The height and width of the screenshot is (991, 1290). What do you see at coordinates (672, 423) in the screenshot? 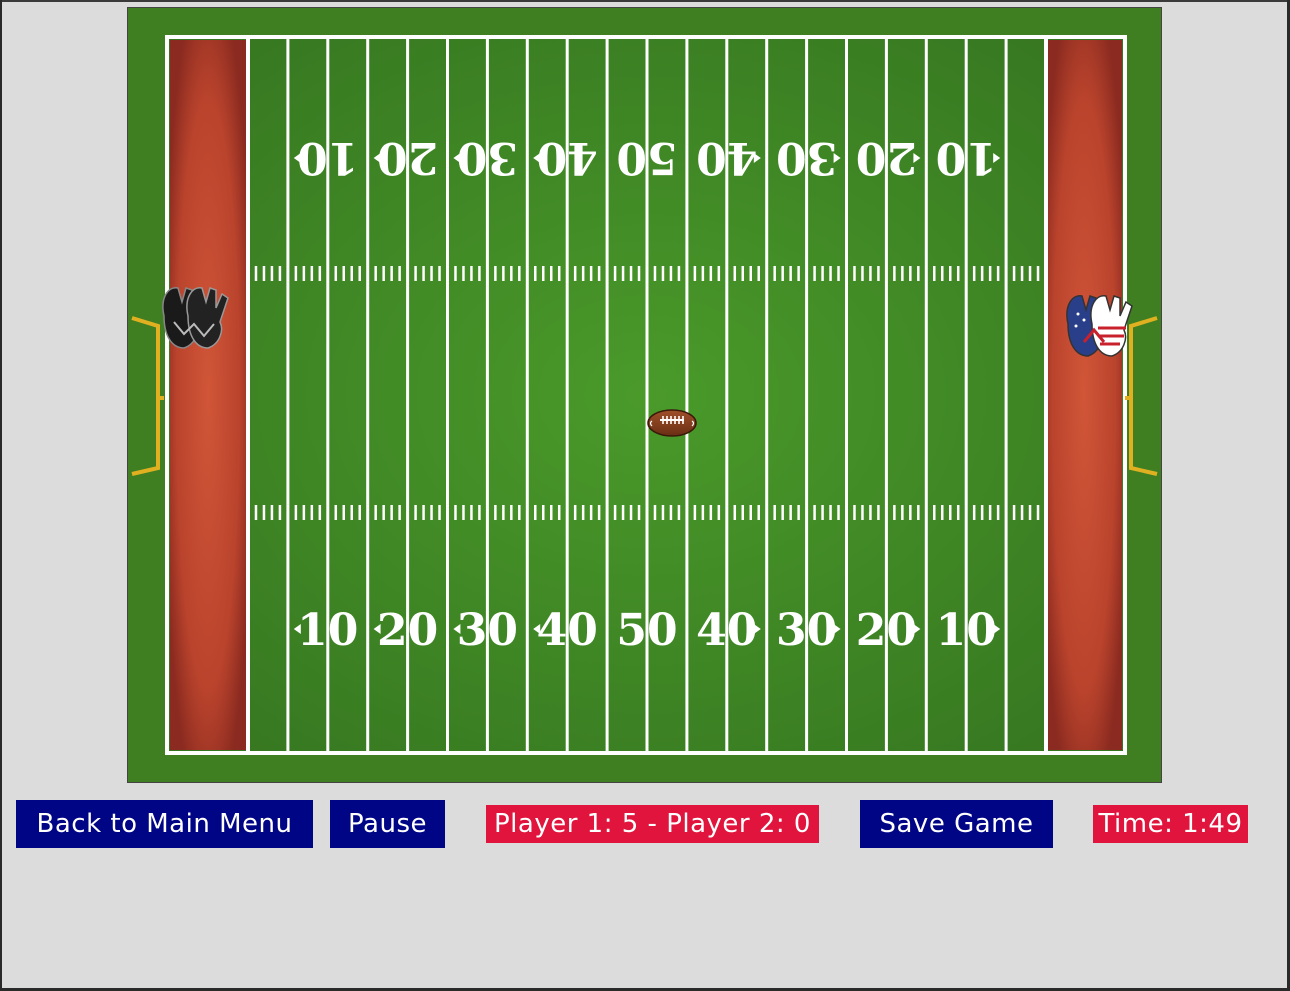
I see `football-icon` at bounding box center [672, 423].